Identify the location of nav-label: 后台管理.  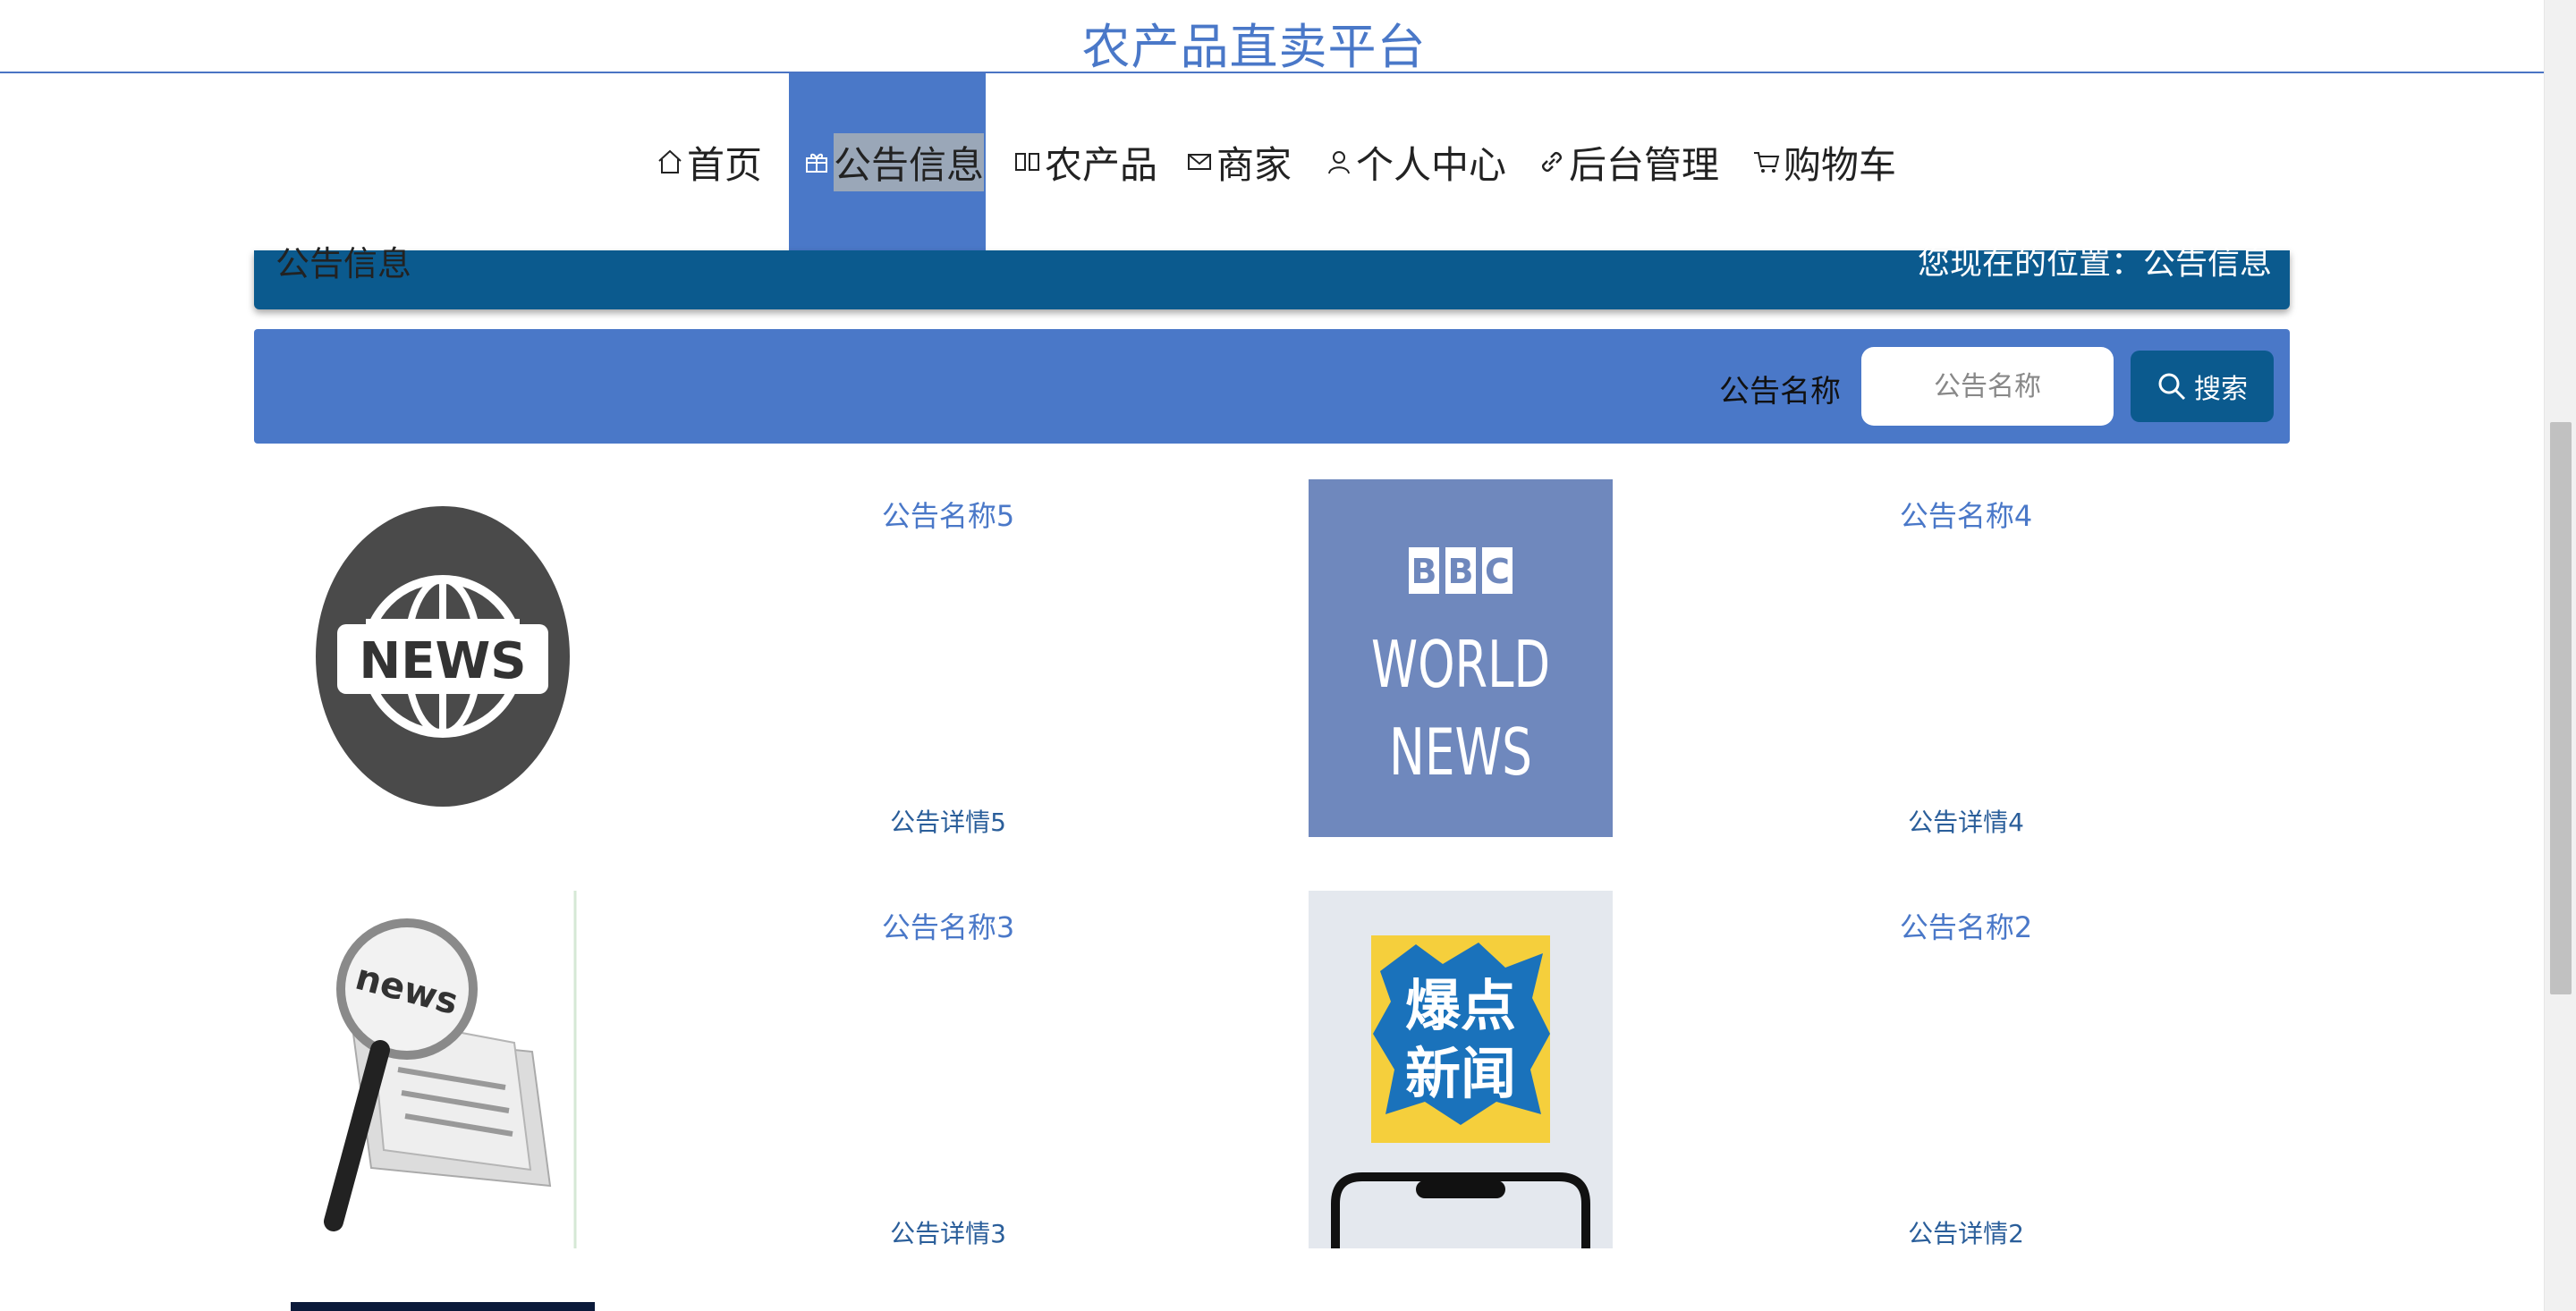
(1644, 164).